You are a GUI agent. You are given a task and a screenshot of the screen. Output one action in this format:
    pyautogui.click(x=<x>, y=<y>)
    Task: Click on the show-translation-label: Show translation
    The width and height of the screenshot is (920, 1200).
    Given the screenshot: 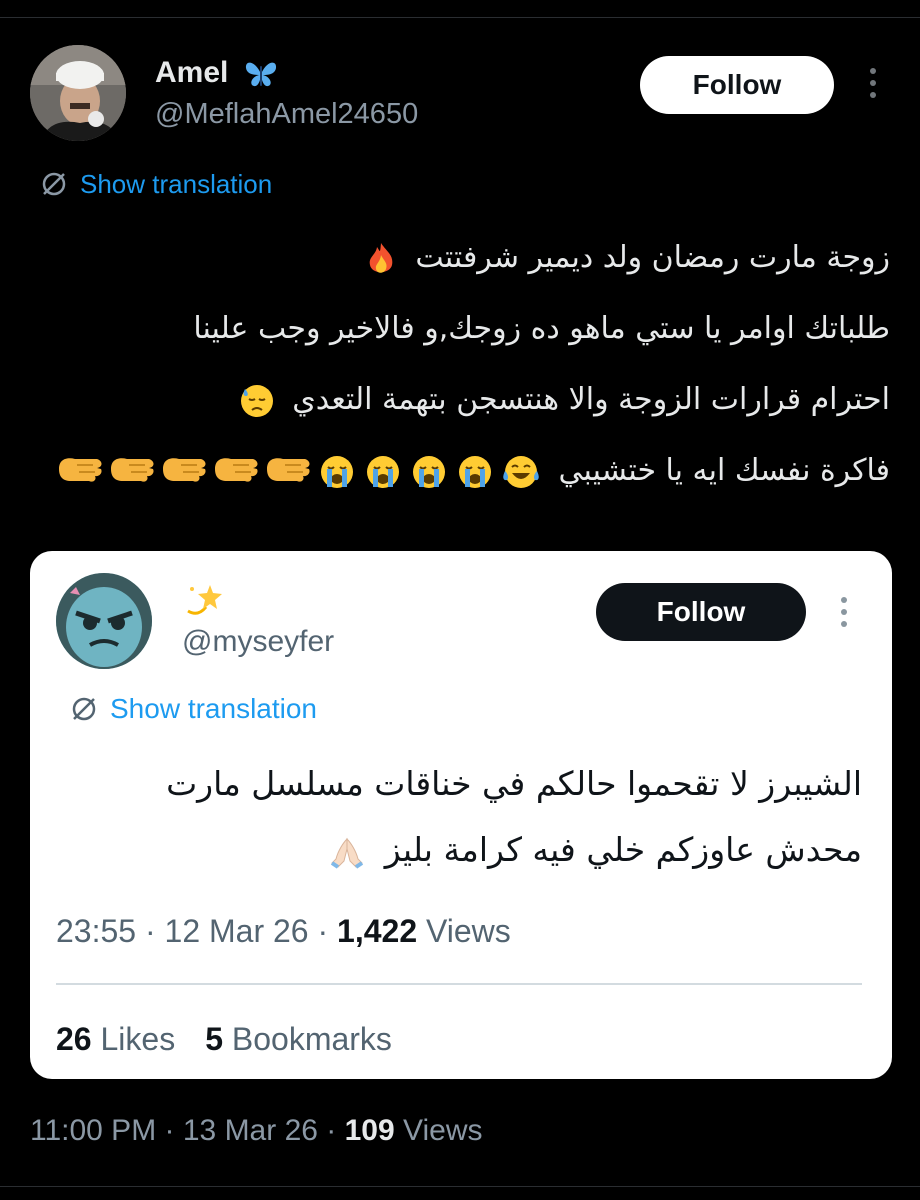 What is the action you would take?
    pyautogui.click(x=176, y=183)
    